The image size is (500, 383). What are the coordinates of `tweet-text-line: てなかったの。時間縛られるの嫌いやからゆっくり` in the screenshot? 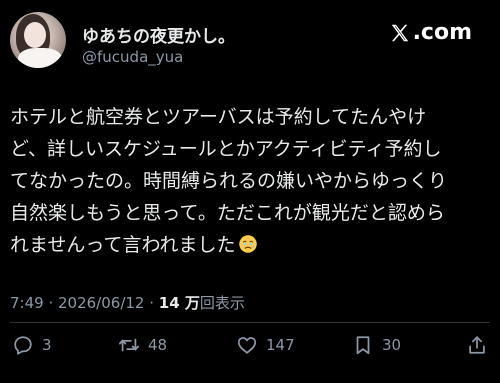 It's located at (229, 181).